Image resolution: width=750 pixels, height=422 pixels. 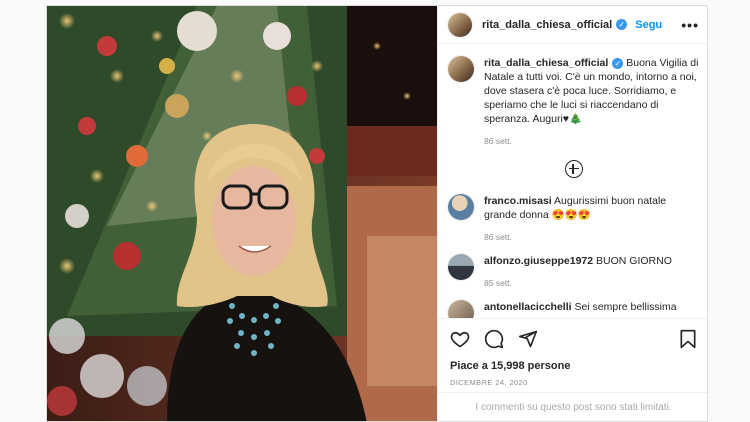 What do you see at coordinates (518, 201) in the screenshot?
I see `comment-username: franco.misasi` at bounding box center [518, 201].